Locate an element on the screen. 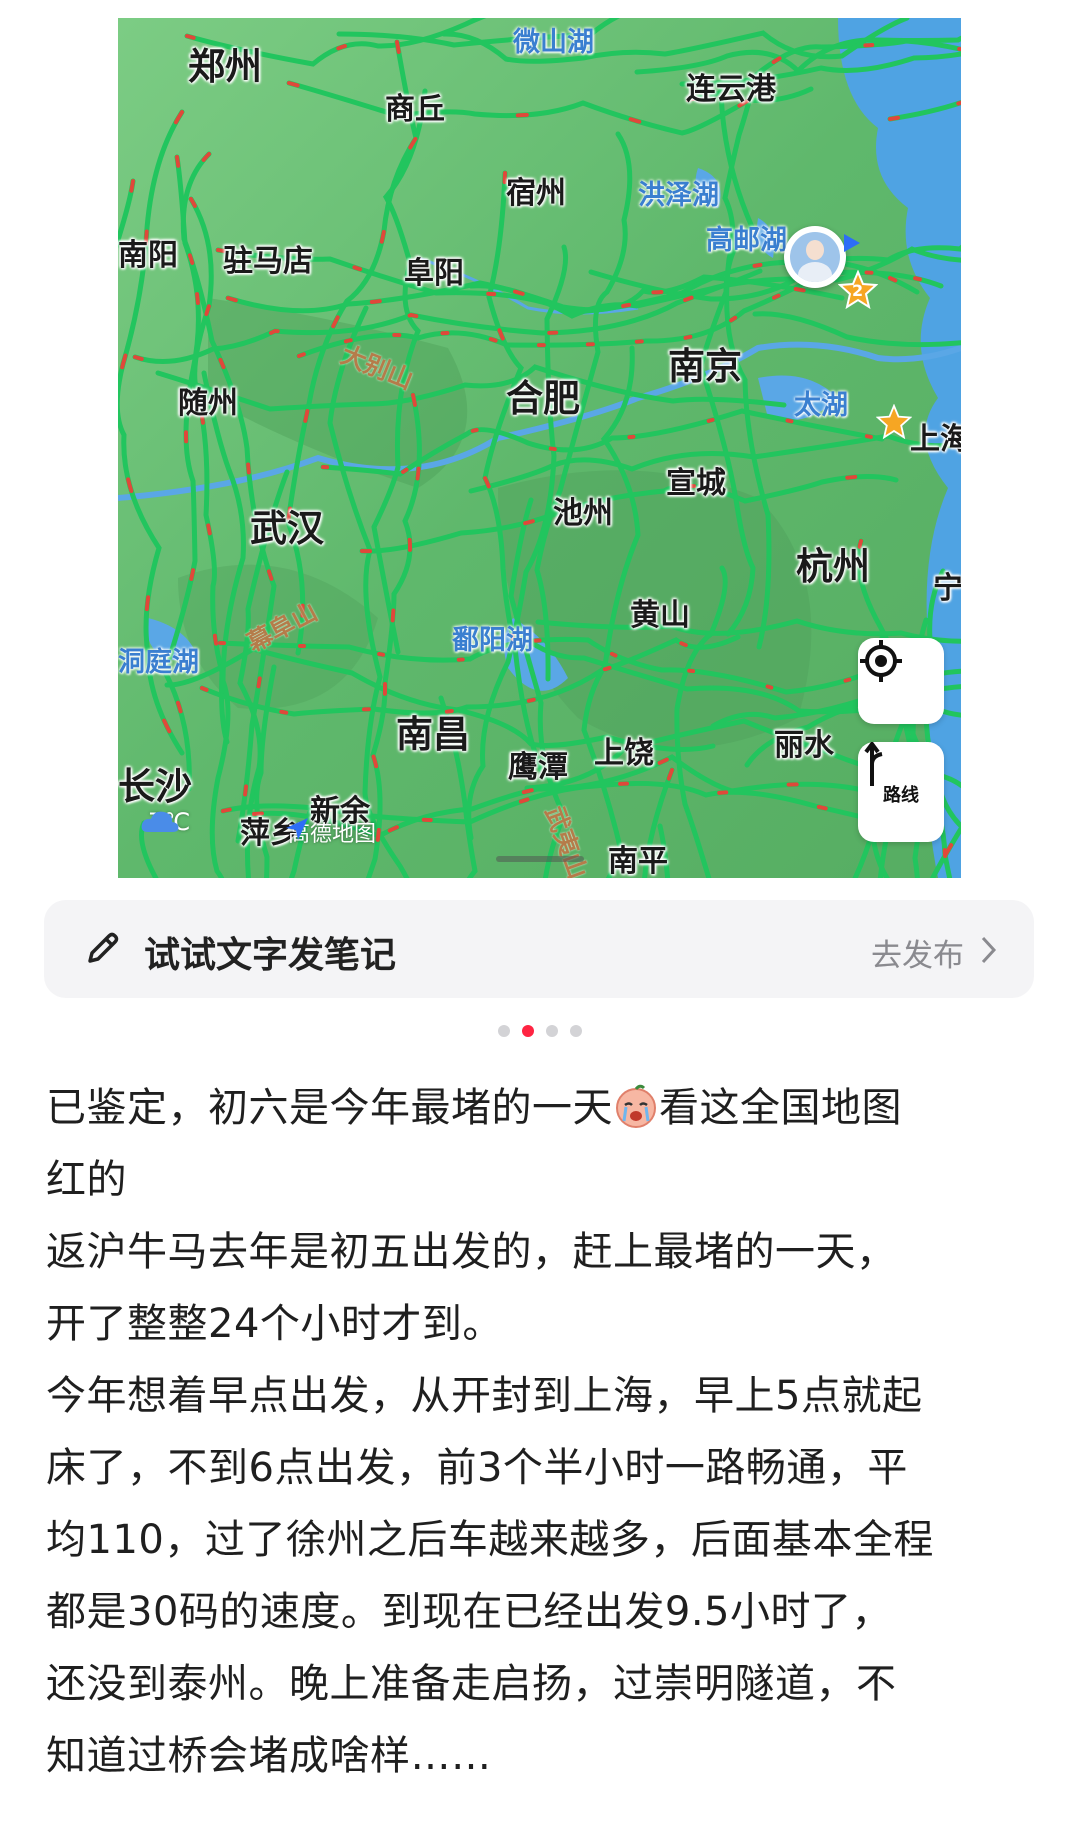  post-line: 开了整整24个小时才到。 is located at coordinates (274, 1324).